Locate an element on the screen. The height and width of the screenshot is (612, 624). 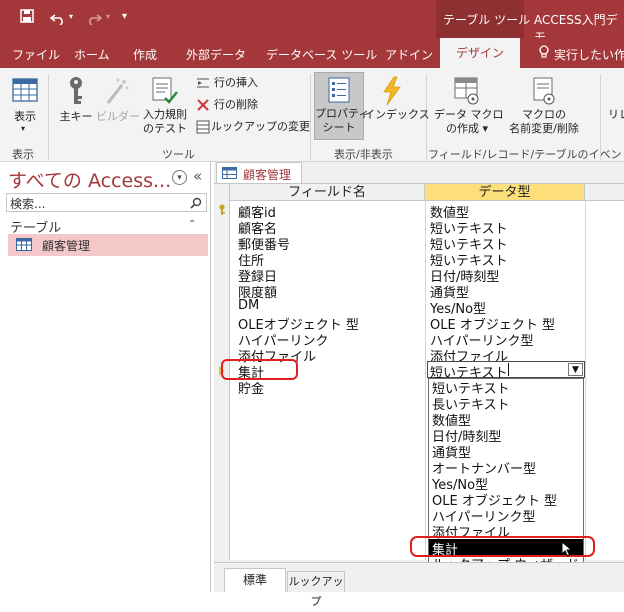
rename-macro-label-1: マクロの is located at coordinates (544, 114).